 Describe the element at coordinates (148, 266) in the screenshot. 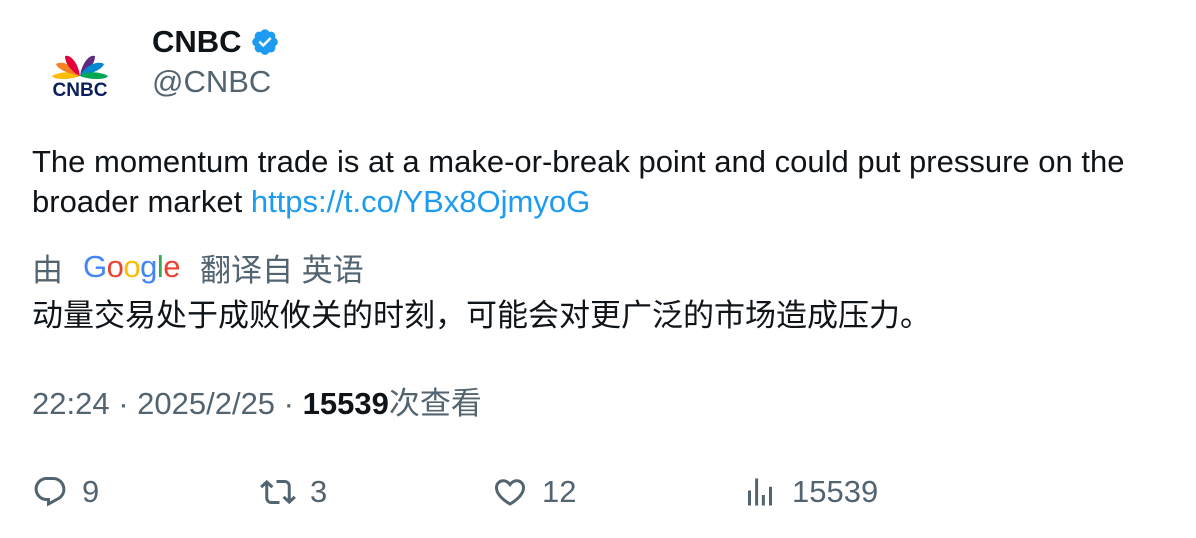

I see `google-logo-letter: g` at that location.